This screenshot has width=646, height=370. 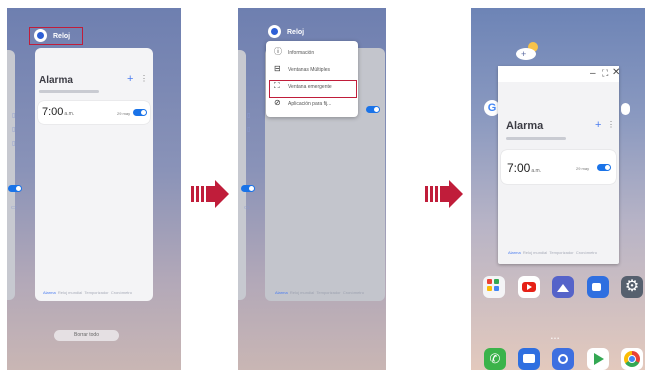 What do you see at coordinates (56, 80) in the screenshot?
I see `card-title: Alarma` at bounding box center [56, 80].